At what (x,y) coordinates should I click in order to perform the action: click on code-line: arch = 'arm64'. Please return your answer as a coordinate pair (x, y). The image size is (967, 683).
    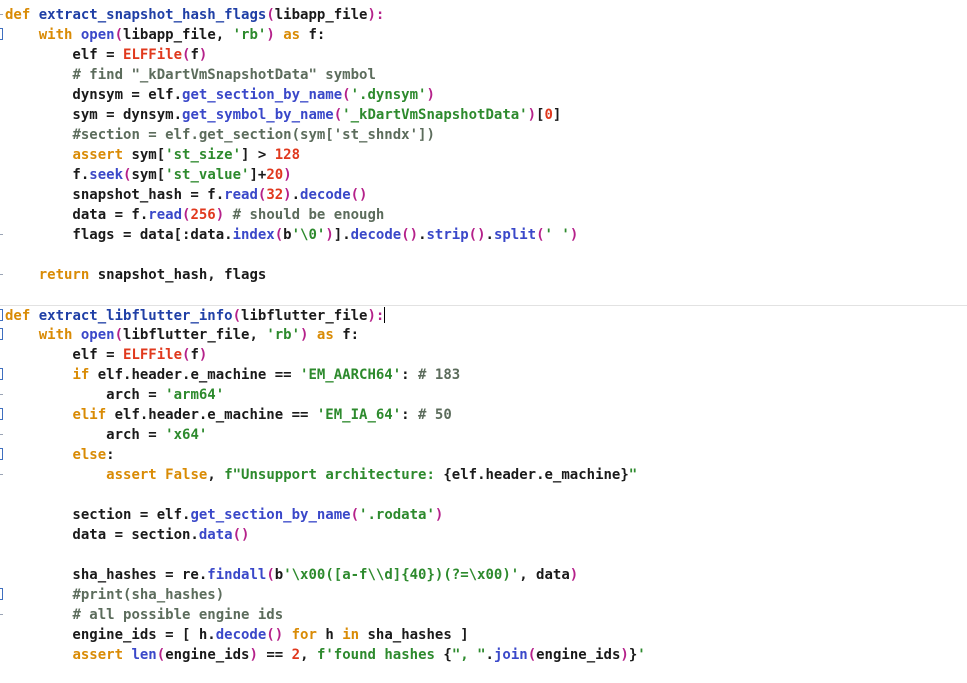
    Looking at the image, I should click on (483, 395).